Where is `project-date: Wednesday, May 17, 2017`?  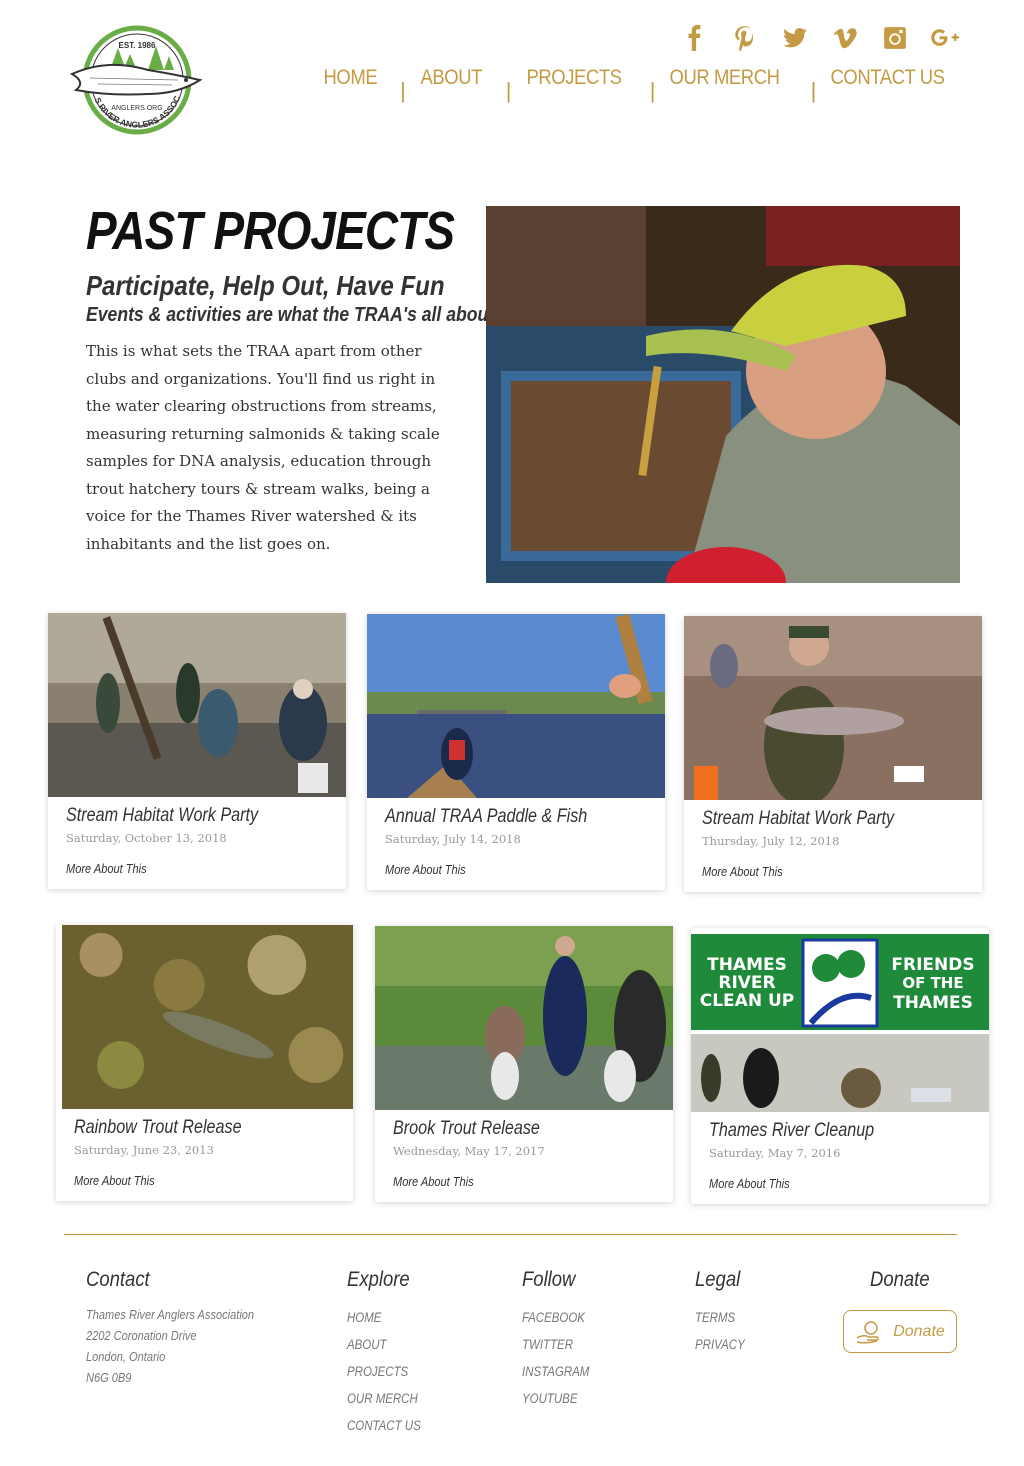
project-date: Wednesday, May 17, 2017 is located at coordinates (469, 1151).